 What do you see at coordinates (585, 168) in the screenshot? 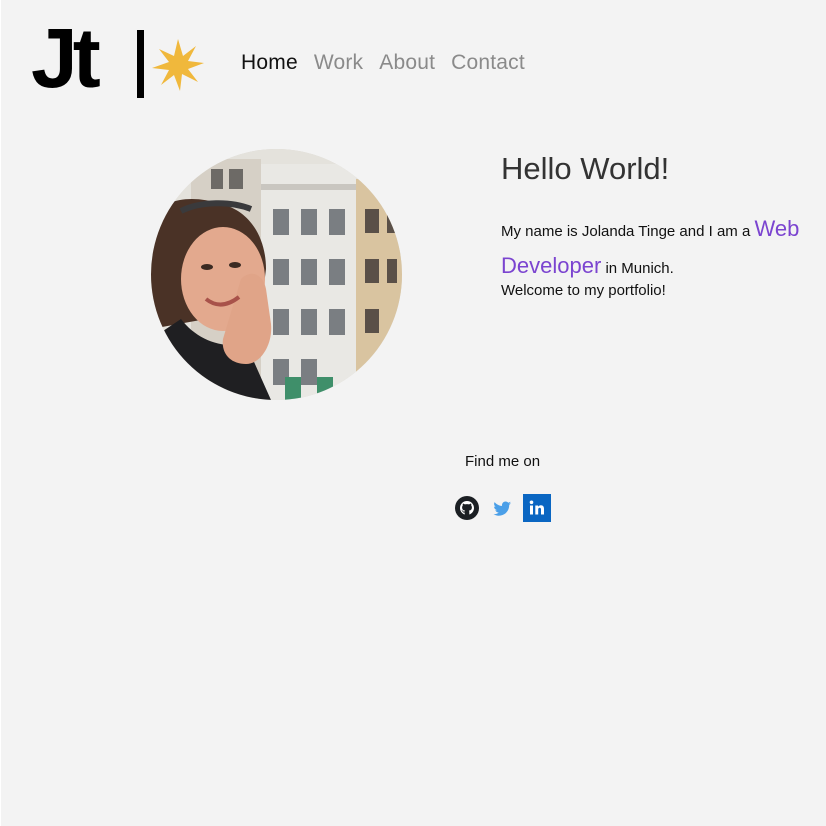
I see `page-title: Hello World!` at bounding box center [585, 168].